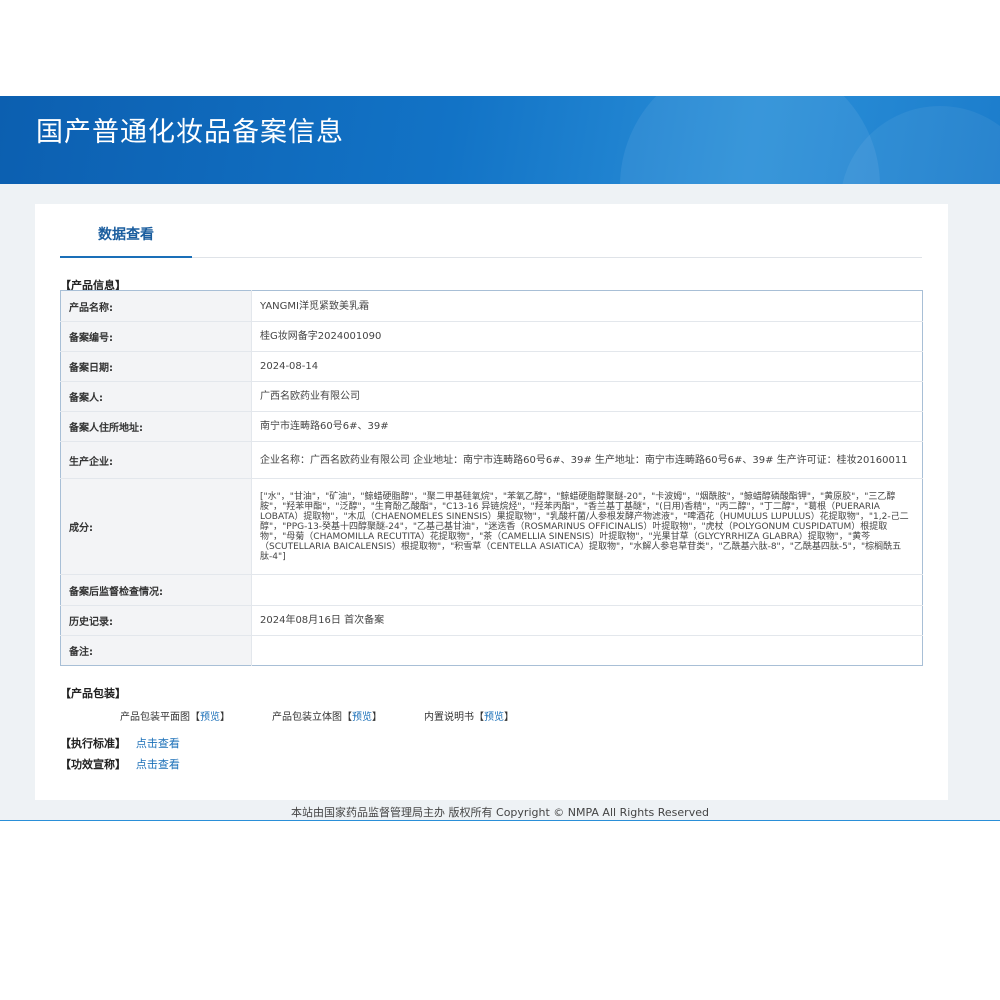 Image resolution: width=1000 pixels, height=1000 pixels. What do you see at coordinates (362, 717) in the screenshot?
I see `package-3d-preview-link: 预览` at bounding box center [362, 717].